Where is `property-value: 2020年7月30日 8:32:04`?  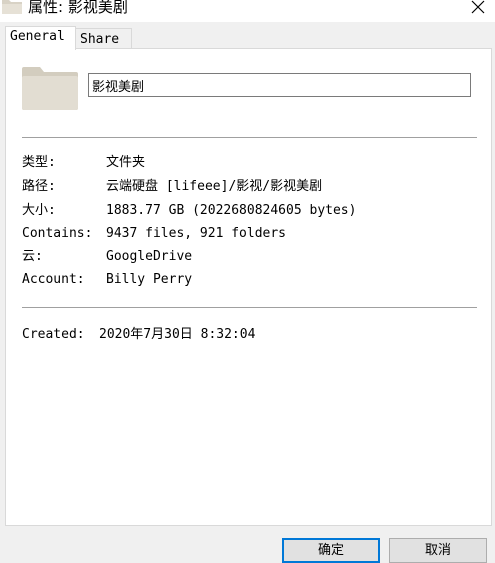 property-value: 2020年7月30日 8:32:04 is located at coordinates (177, 334).